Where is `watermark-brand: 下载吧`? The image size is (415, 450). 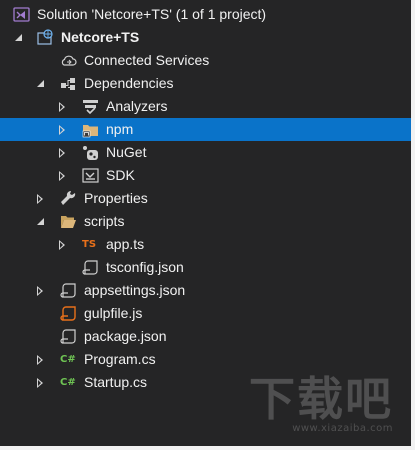 watermark-brand: 下载吧 is located at coordinates (321, 399).